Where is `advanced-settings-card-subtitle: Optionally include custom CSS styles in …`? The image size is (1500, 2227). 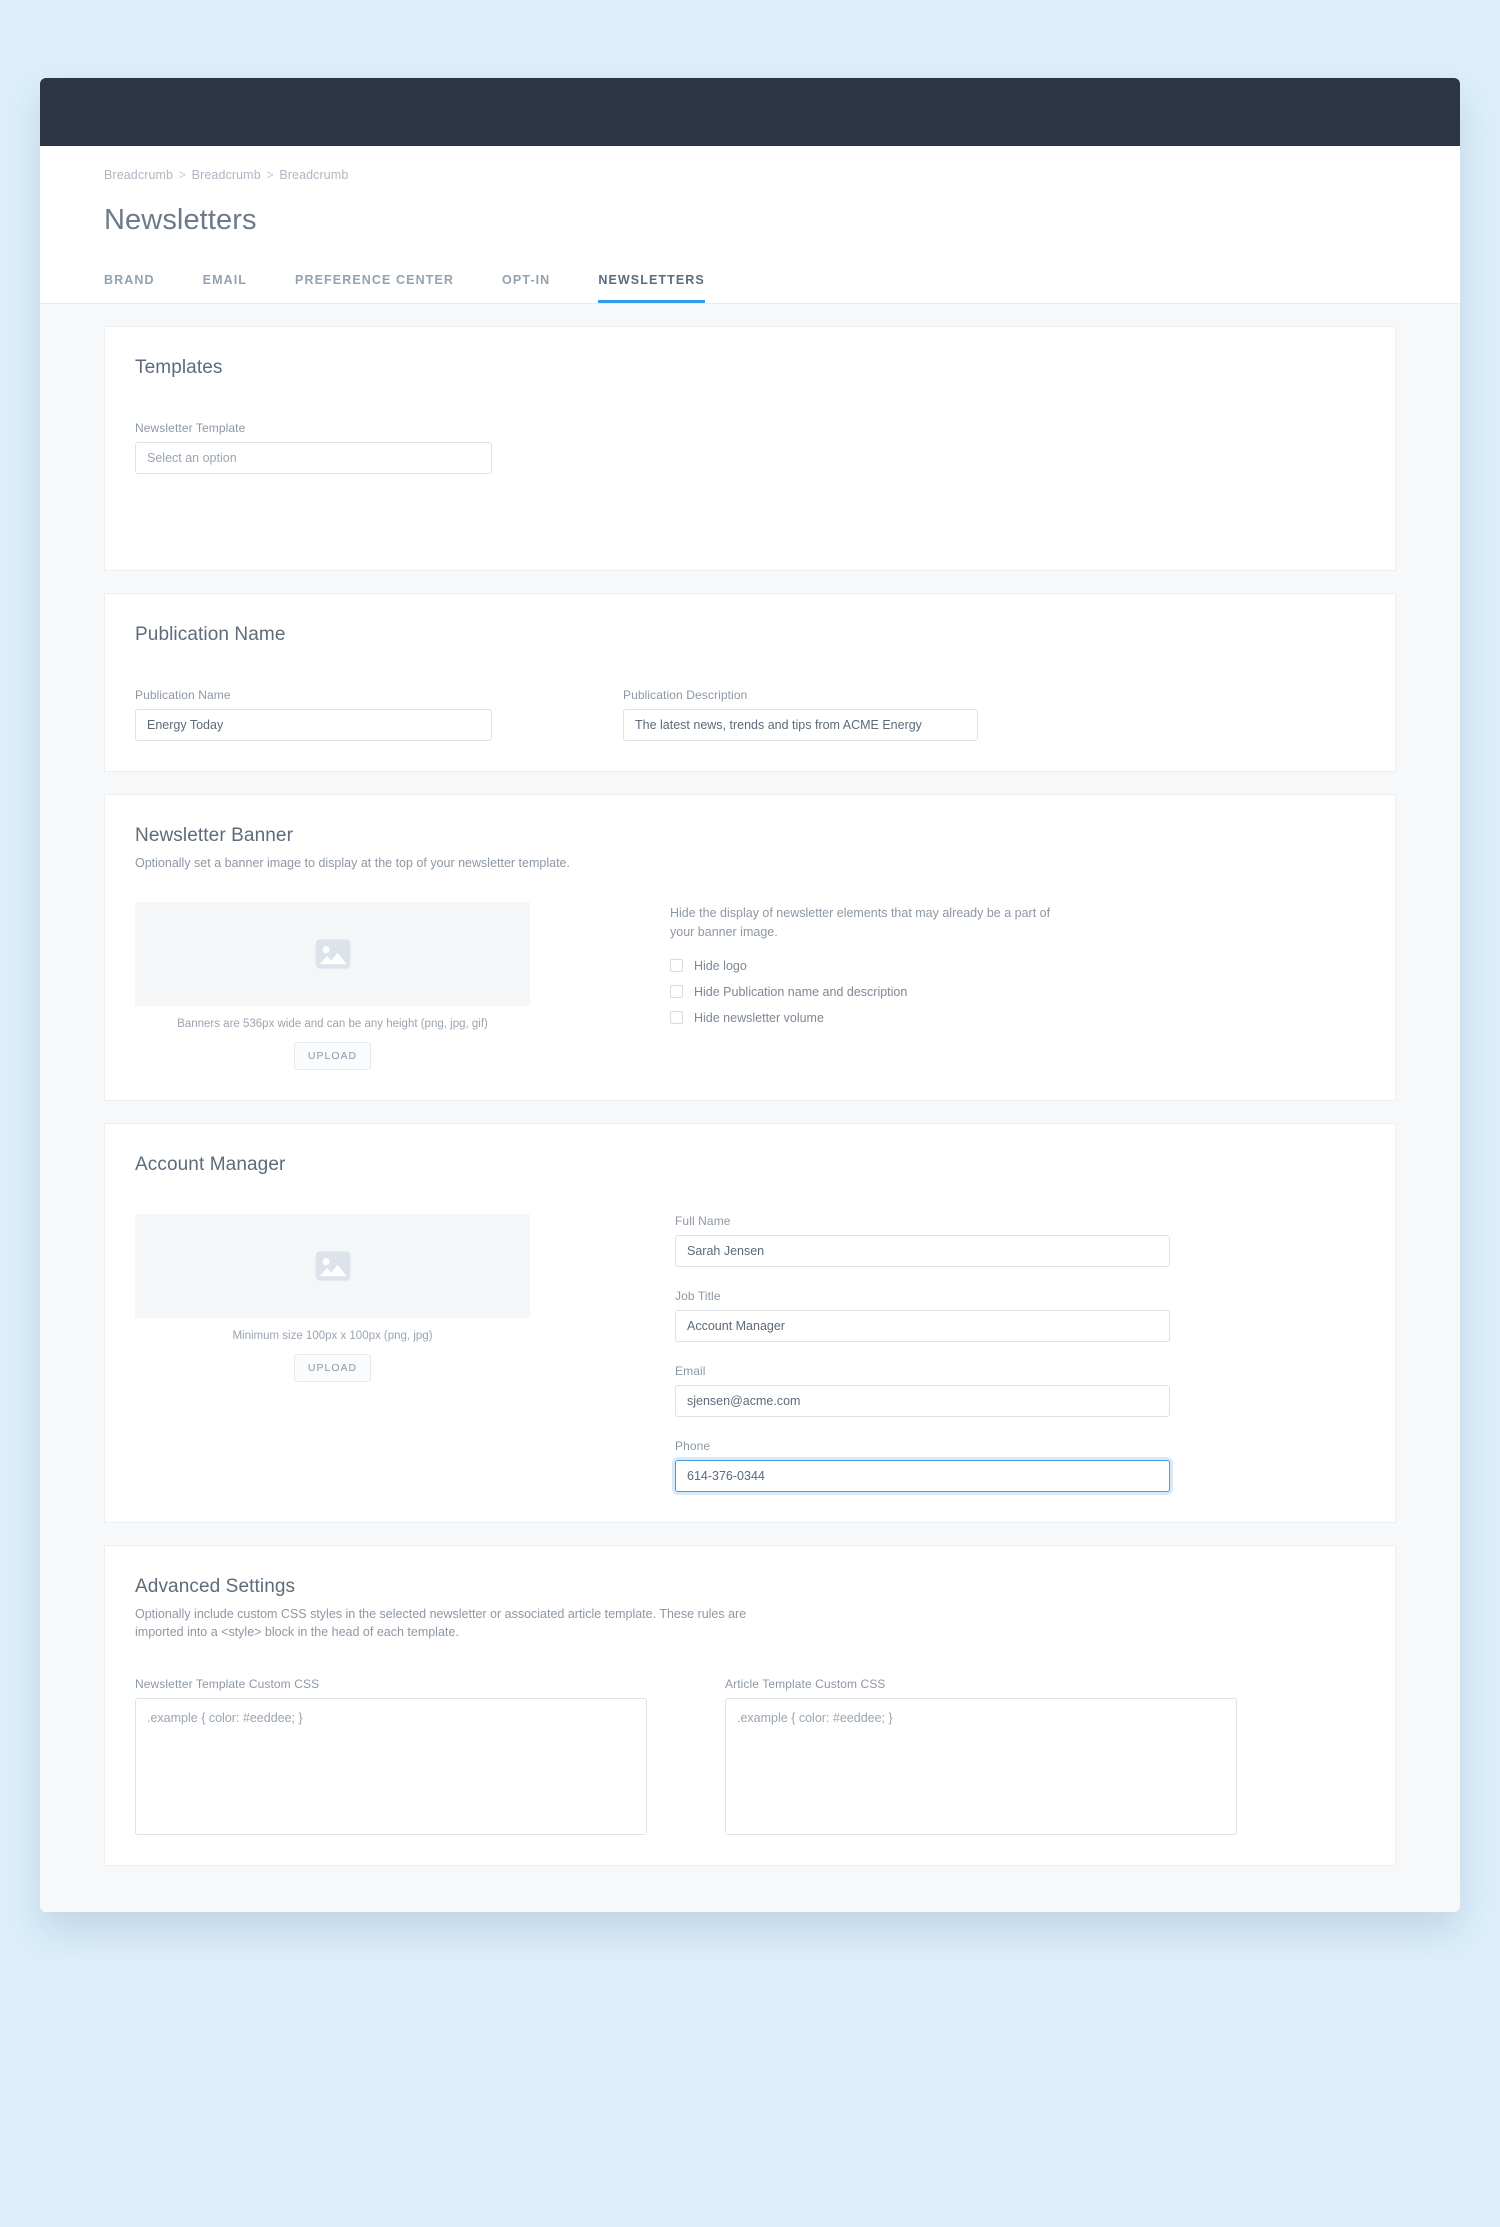
advanced-settings-card-subtitle: Optionally include custom CSS styles in … is located at coordinates (441, 1623).